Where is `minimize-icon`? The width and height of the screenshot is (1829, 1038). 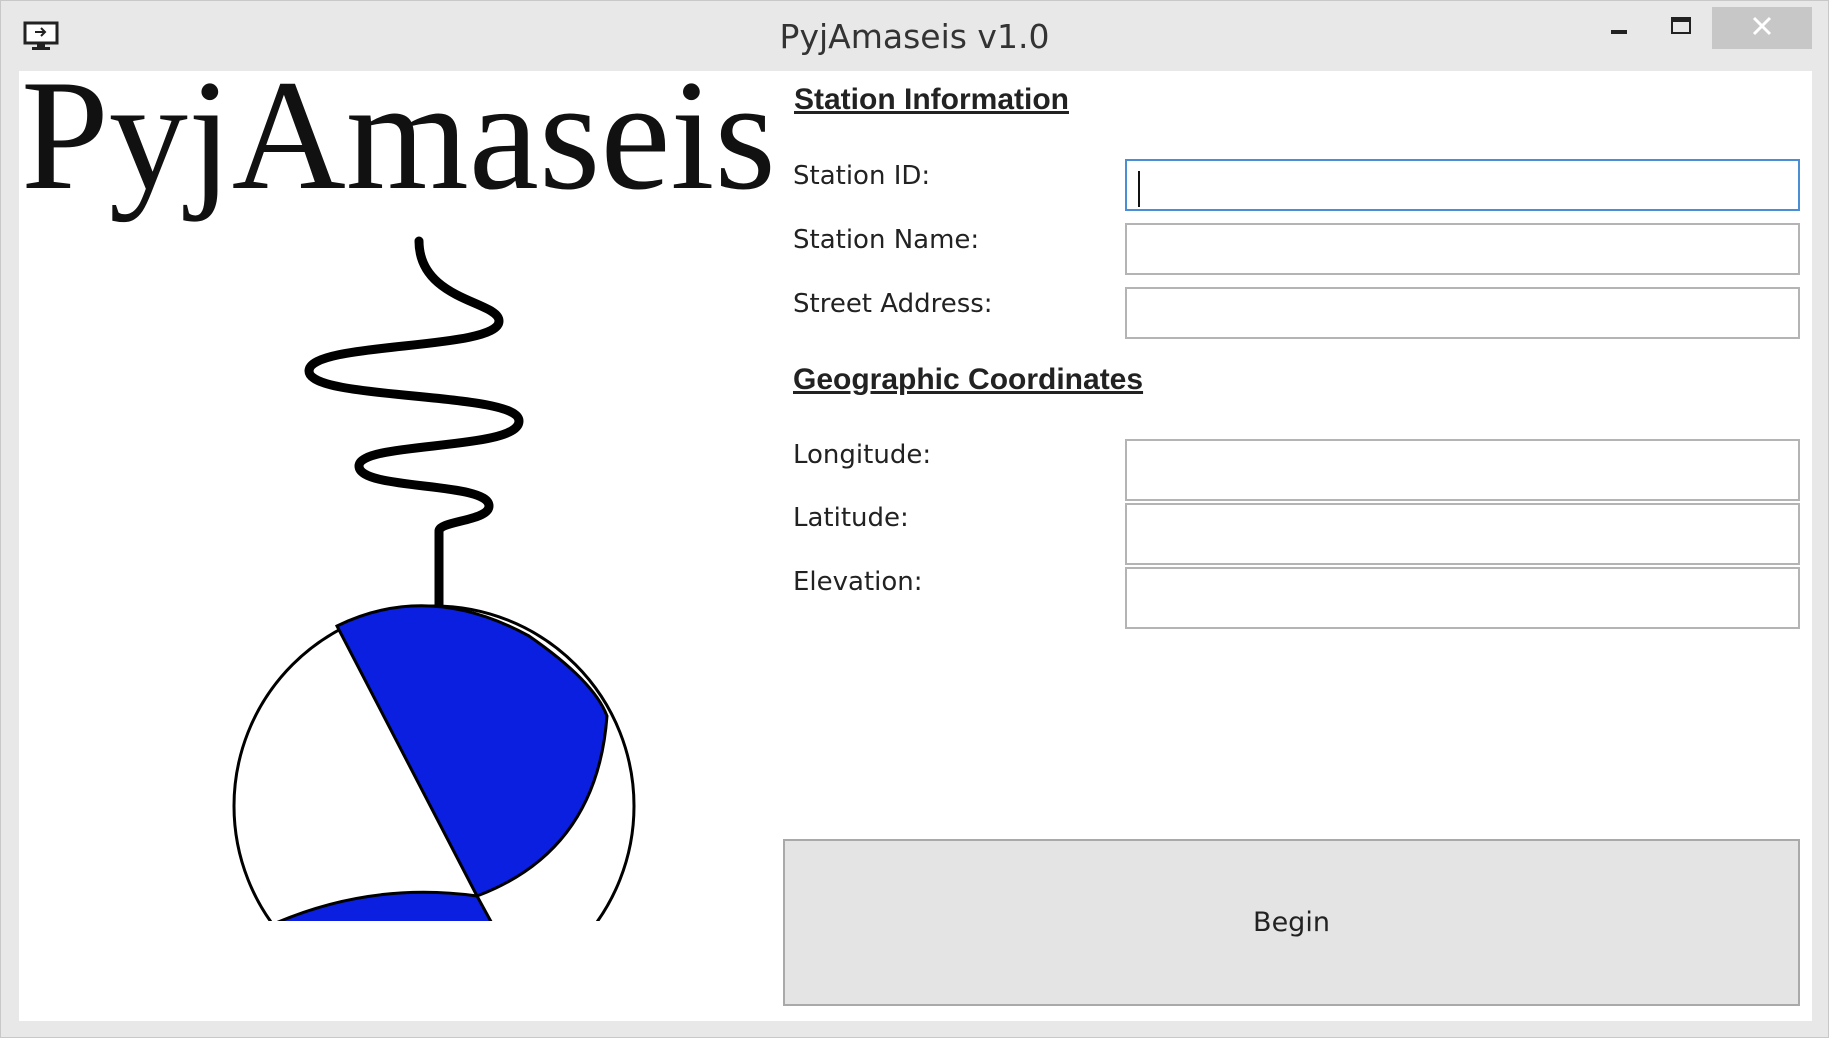
minimize-icon is located at coordinates (1619, 28).